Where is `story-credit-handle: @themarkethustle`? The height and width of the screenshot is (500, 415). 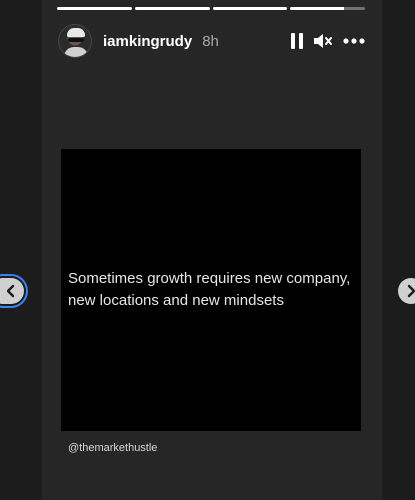 story-credit-handle: @themarkethustle is located at coordinates (113, 448).